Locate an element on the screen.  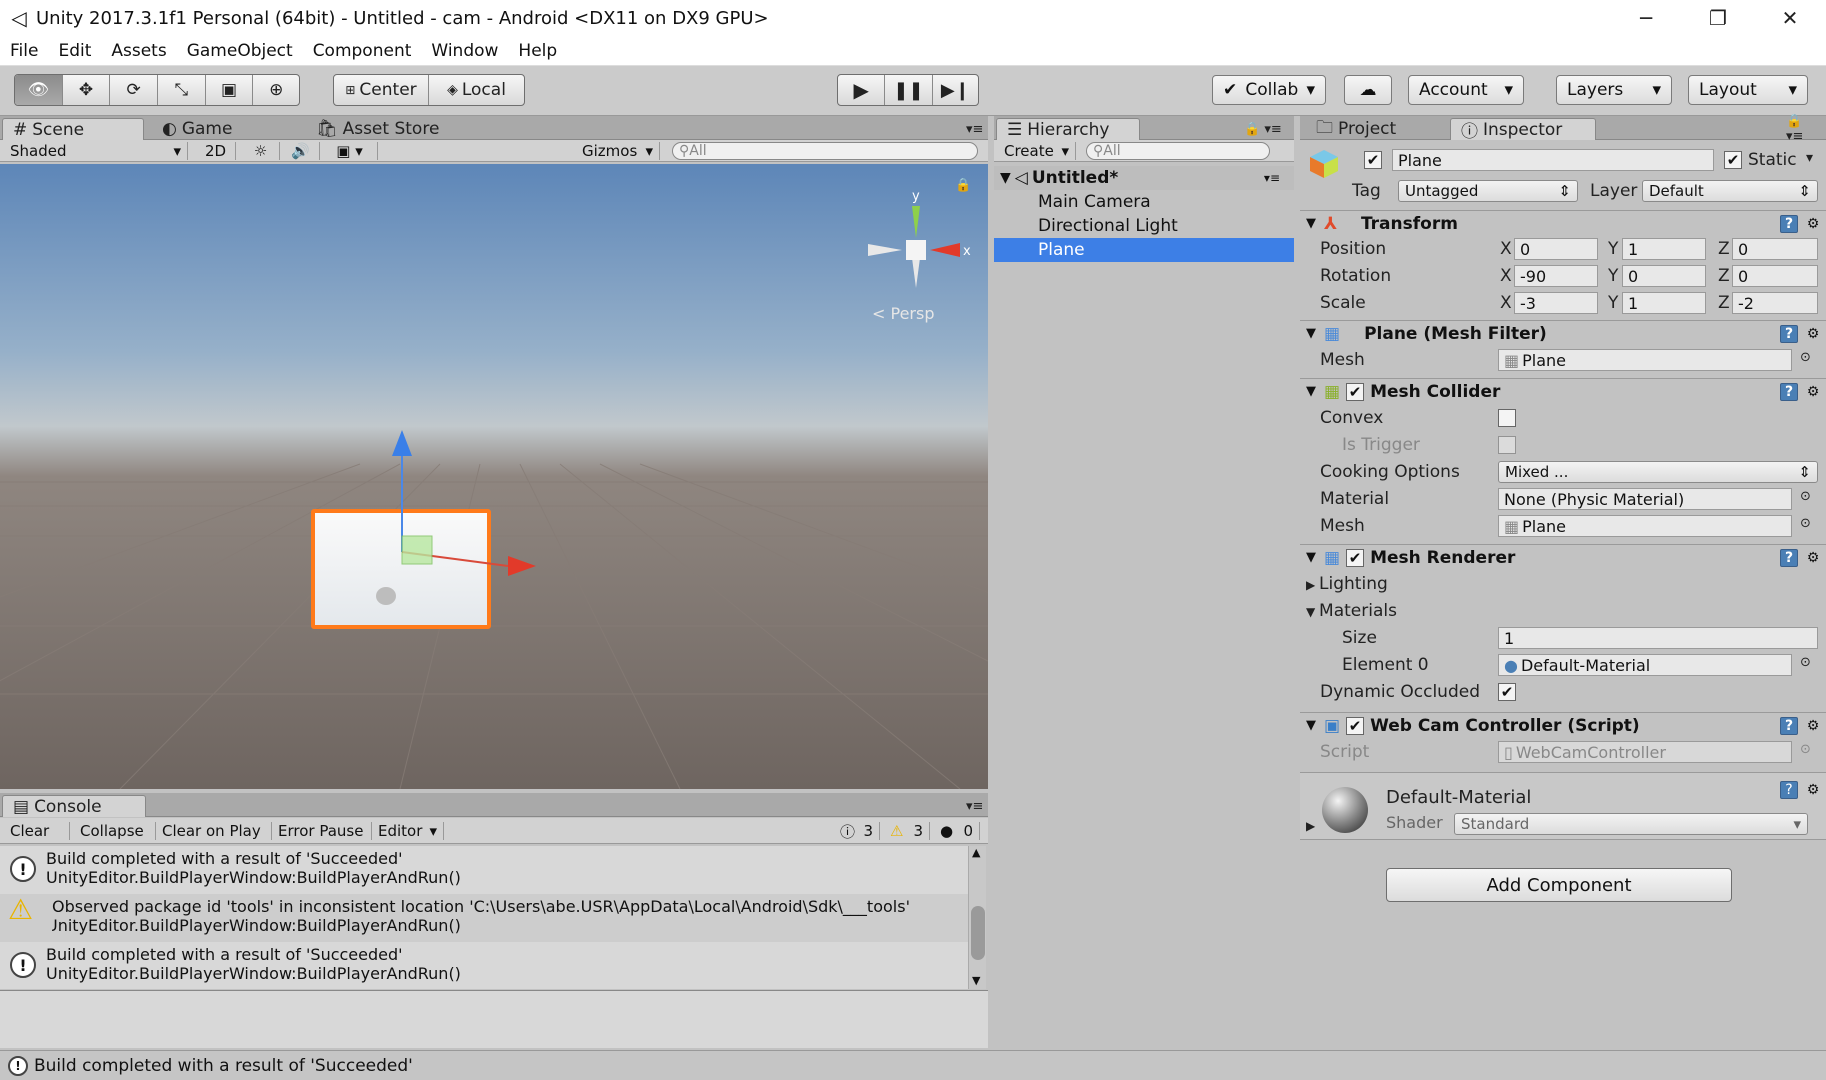
layout-dropdown: Layout ▾ is located at coordinates (1748, 90).